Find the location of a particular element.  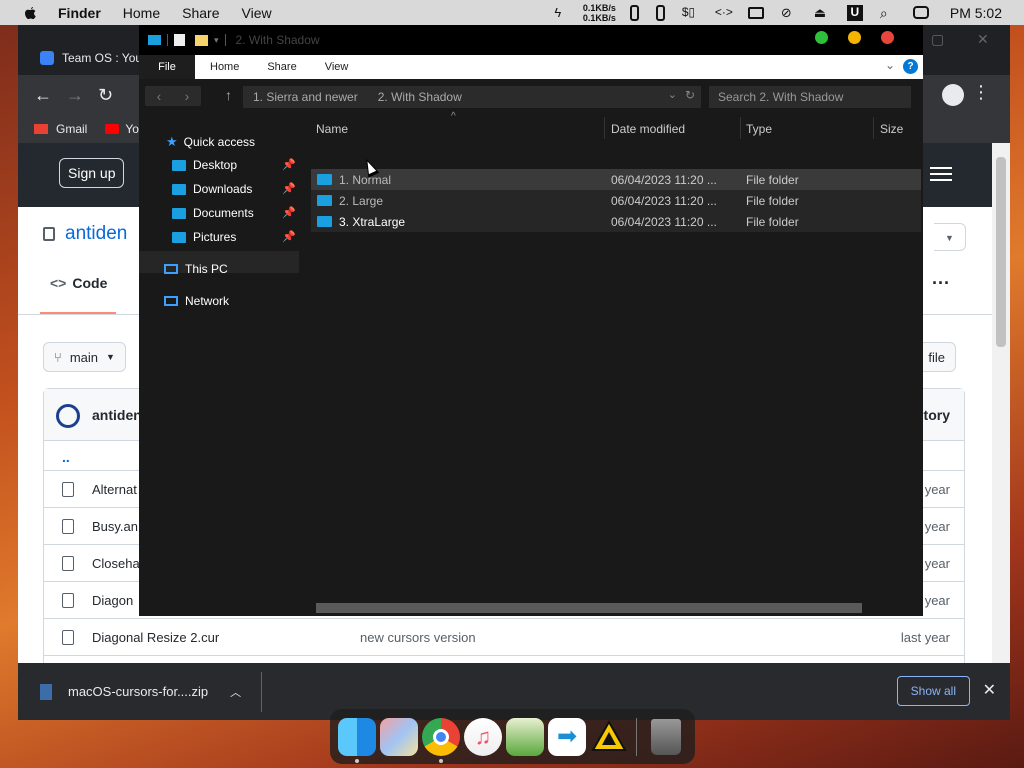

hamburger-menu-icon is located at coordinates (941, 174).